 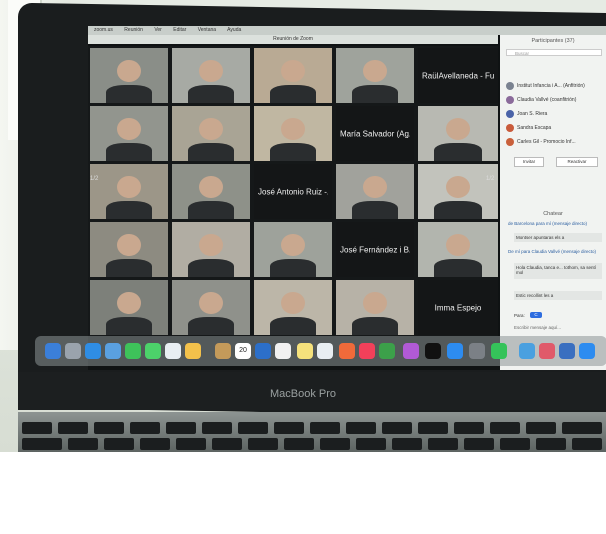 What do you see at coordinates (367, 351) in the screenshot?
I see `music-icon` at bounding box center [367, 351].